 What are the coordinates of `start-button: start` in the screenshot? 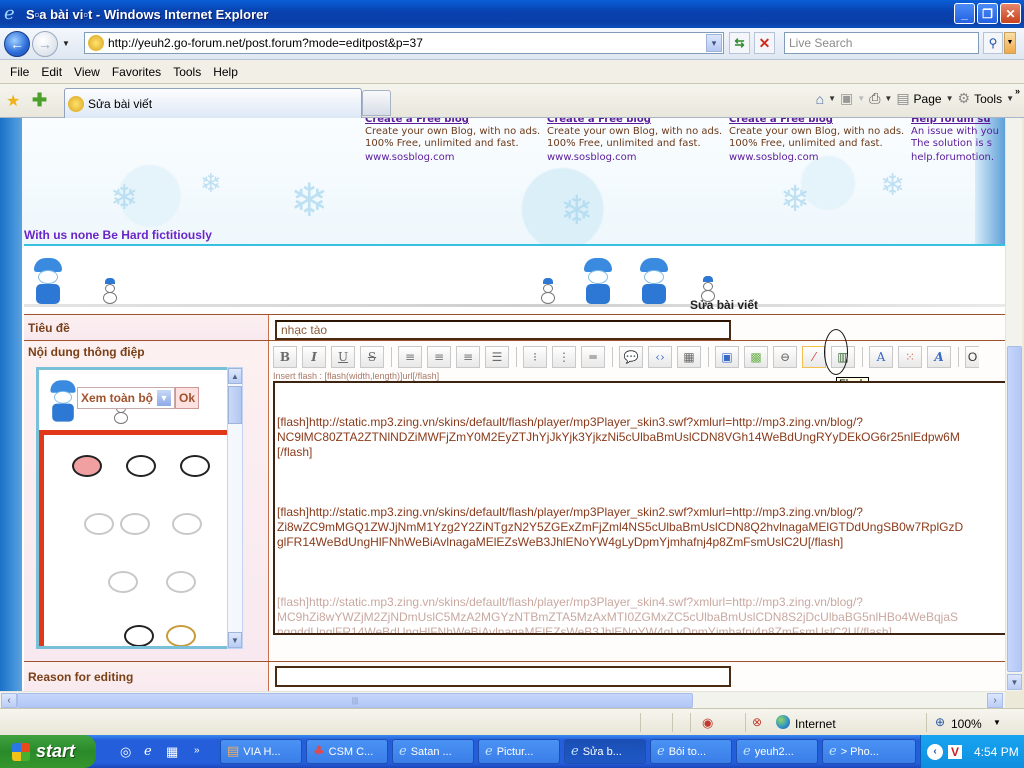 It's located at (48, 751).